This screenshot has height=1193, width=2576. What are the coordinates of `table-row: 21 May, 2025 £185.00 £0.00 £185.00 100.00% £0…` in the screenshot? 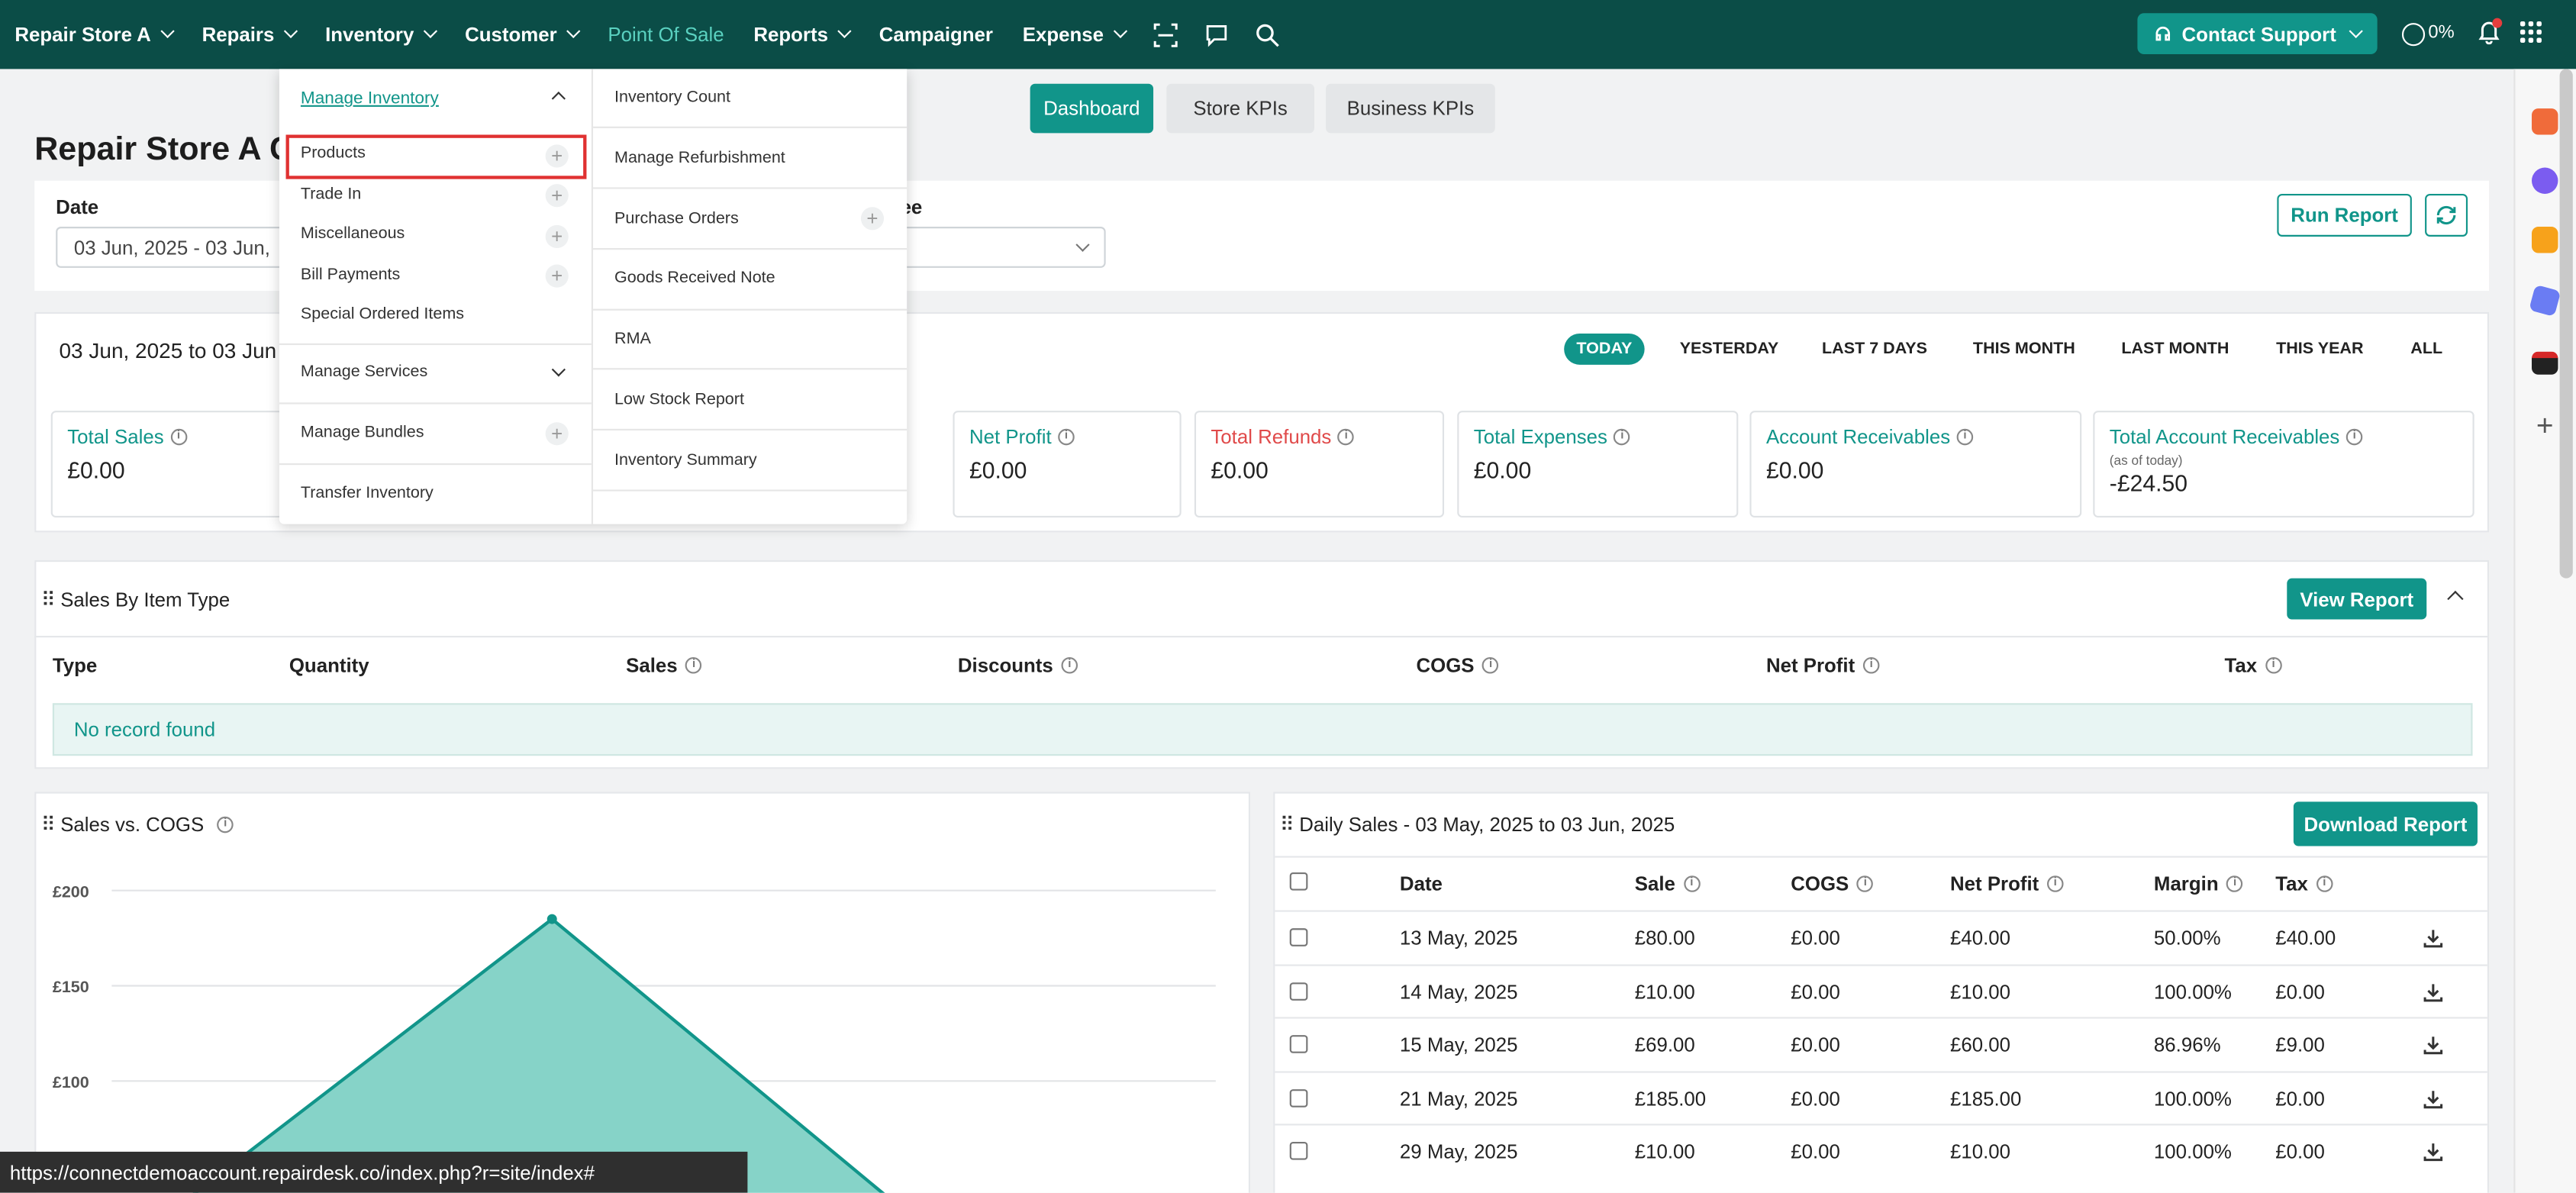 It's located at (1881, 1097).